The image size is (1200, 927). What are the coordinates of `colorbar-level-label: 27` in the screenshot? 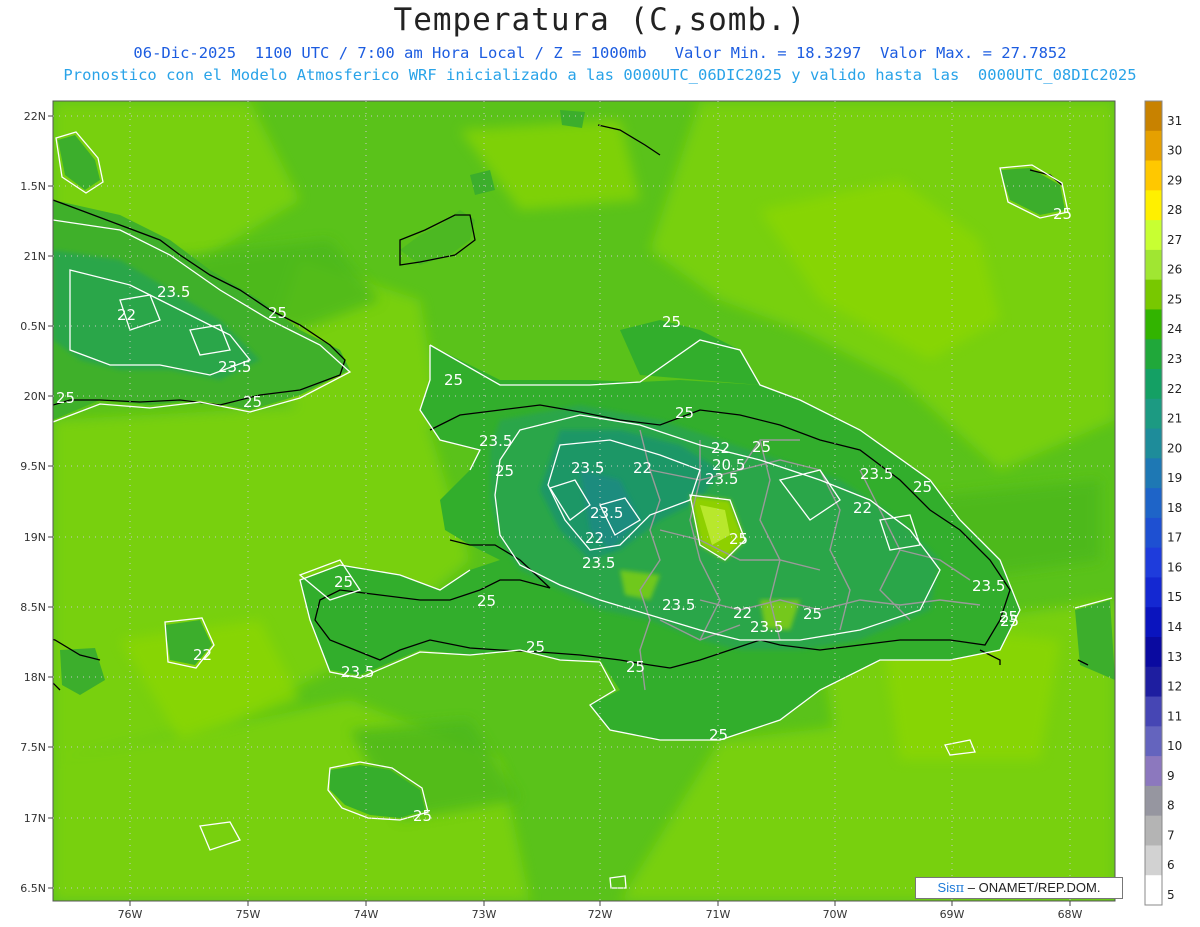 It's located at (1174, 240).